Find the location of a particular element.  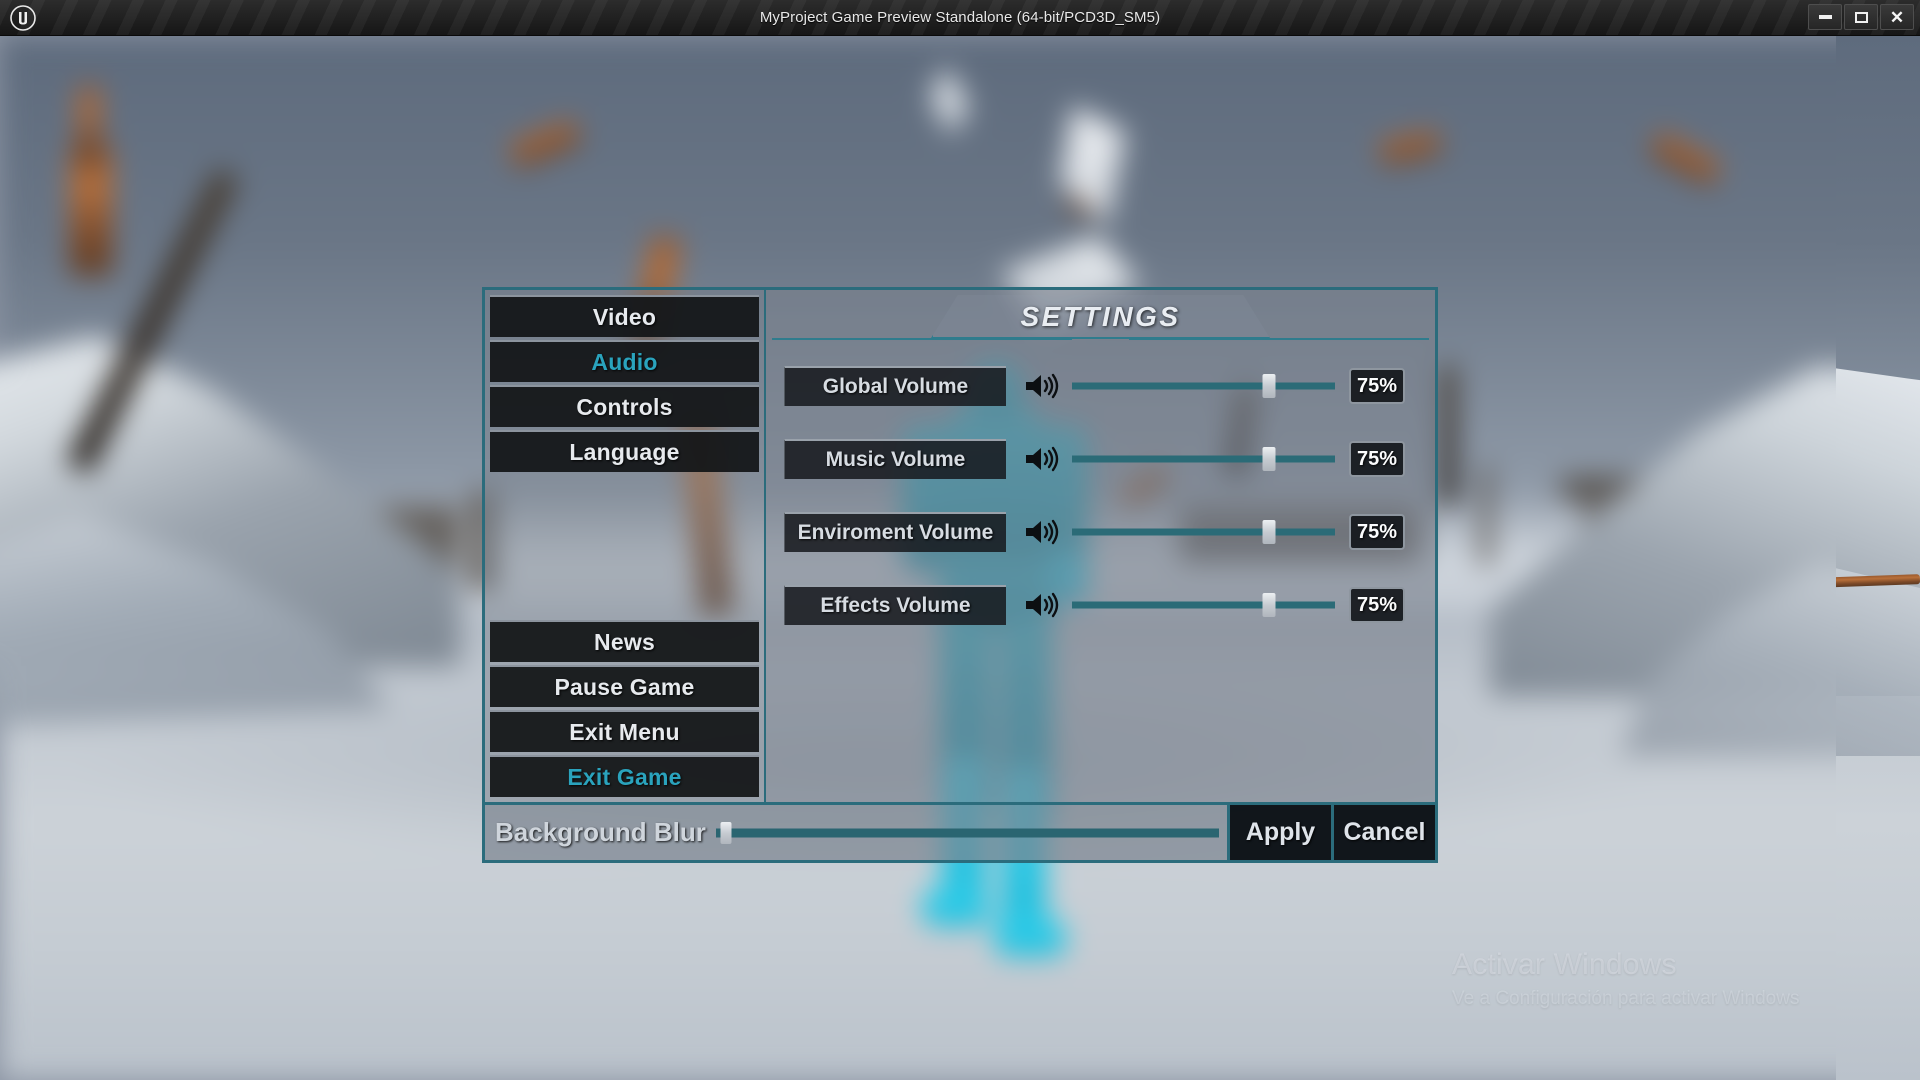

label-music-volume: Music Volume is located at coordinates (895, 459).